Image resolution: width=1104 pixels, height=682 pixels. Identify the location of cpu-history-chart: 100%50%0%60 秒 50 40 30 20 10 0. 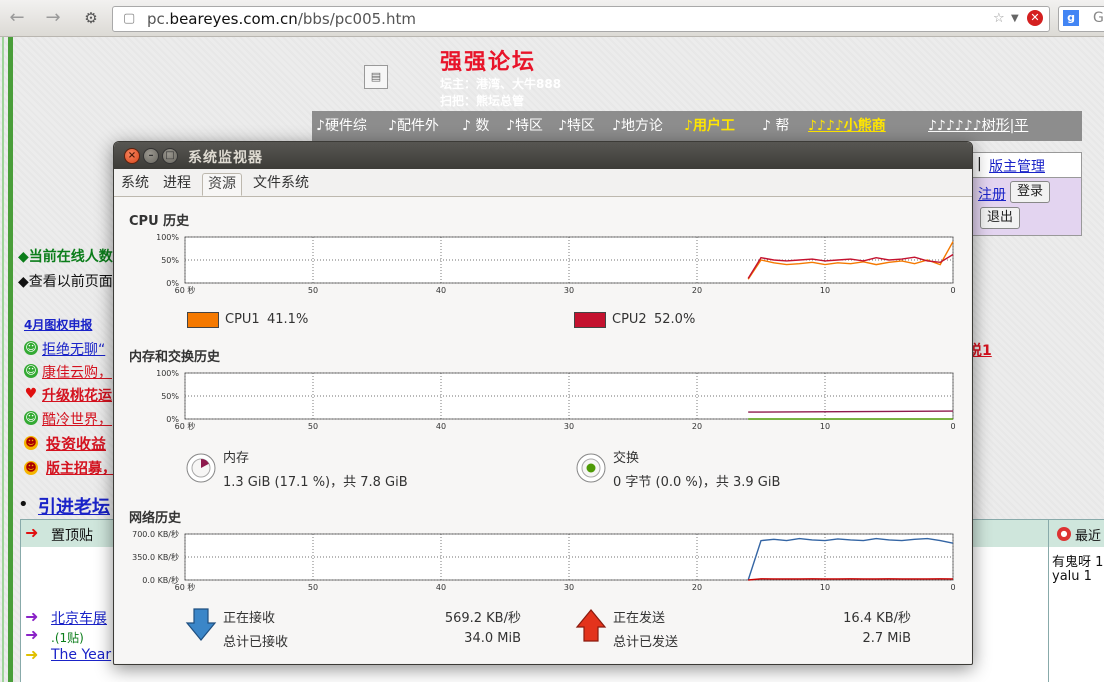
(555, 264).